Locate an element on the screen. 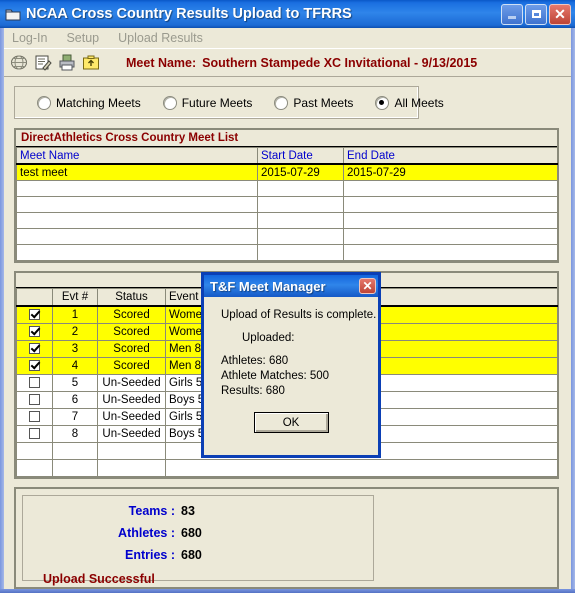  export-briefcase-icon is located at coordinates (91, 62).